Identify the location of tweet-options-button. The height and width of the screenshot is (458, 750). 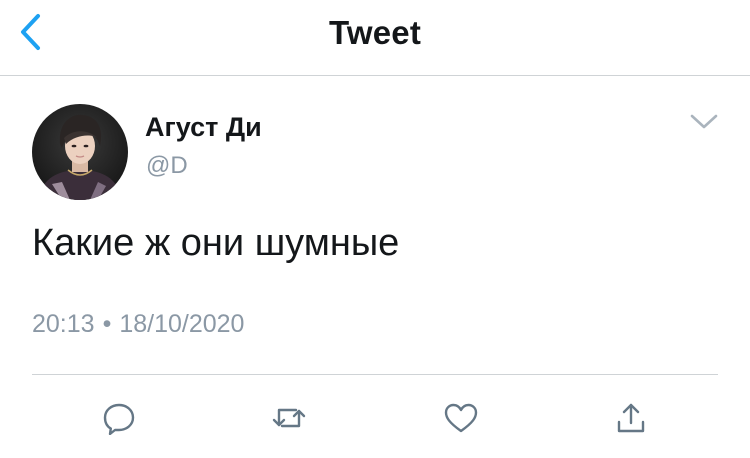
(704, 122).